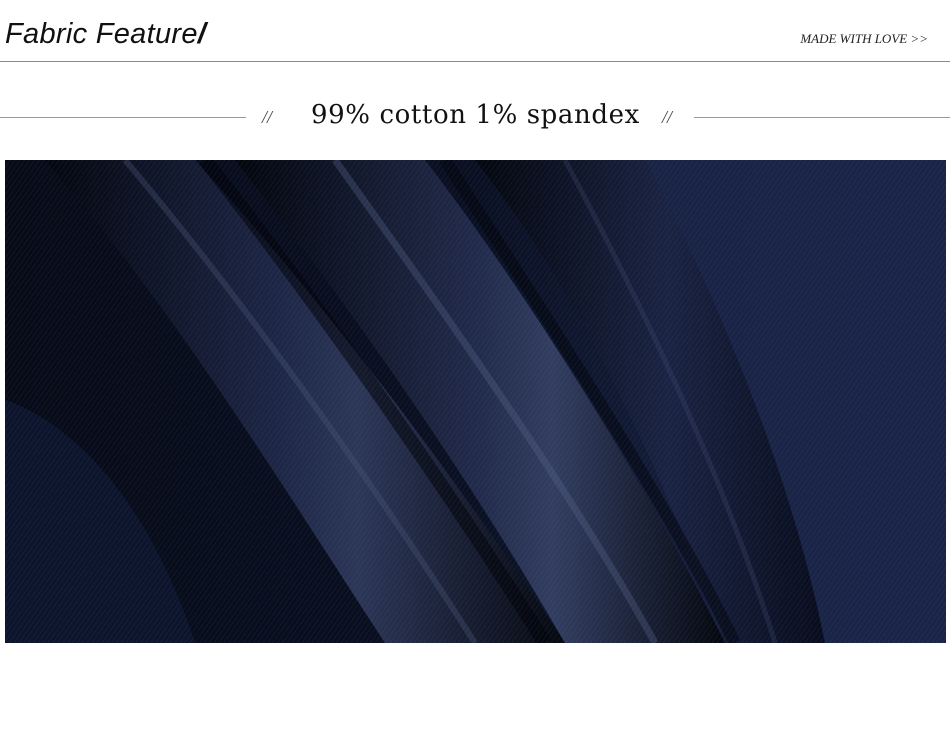  What do you see at coordinates (202, 34) in the screenshot?
I see `section-title-slash: /` at bounding box center [202, 34].